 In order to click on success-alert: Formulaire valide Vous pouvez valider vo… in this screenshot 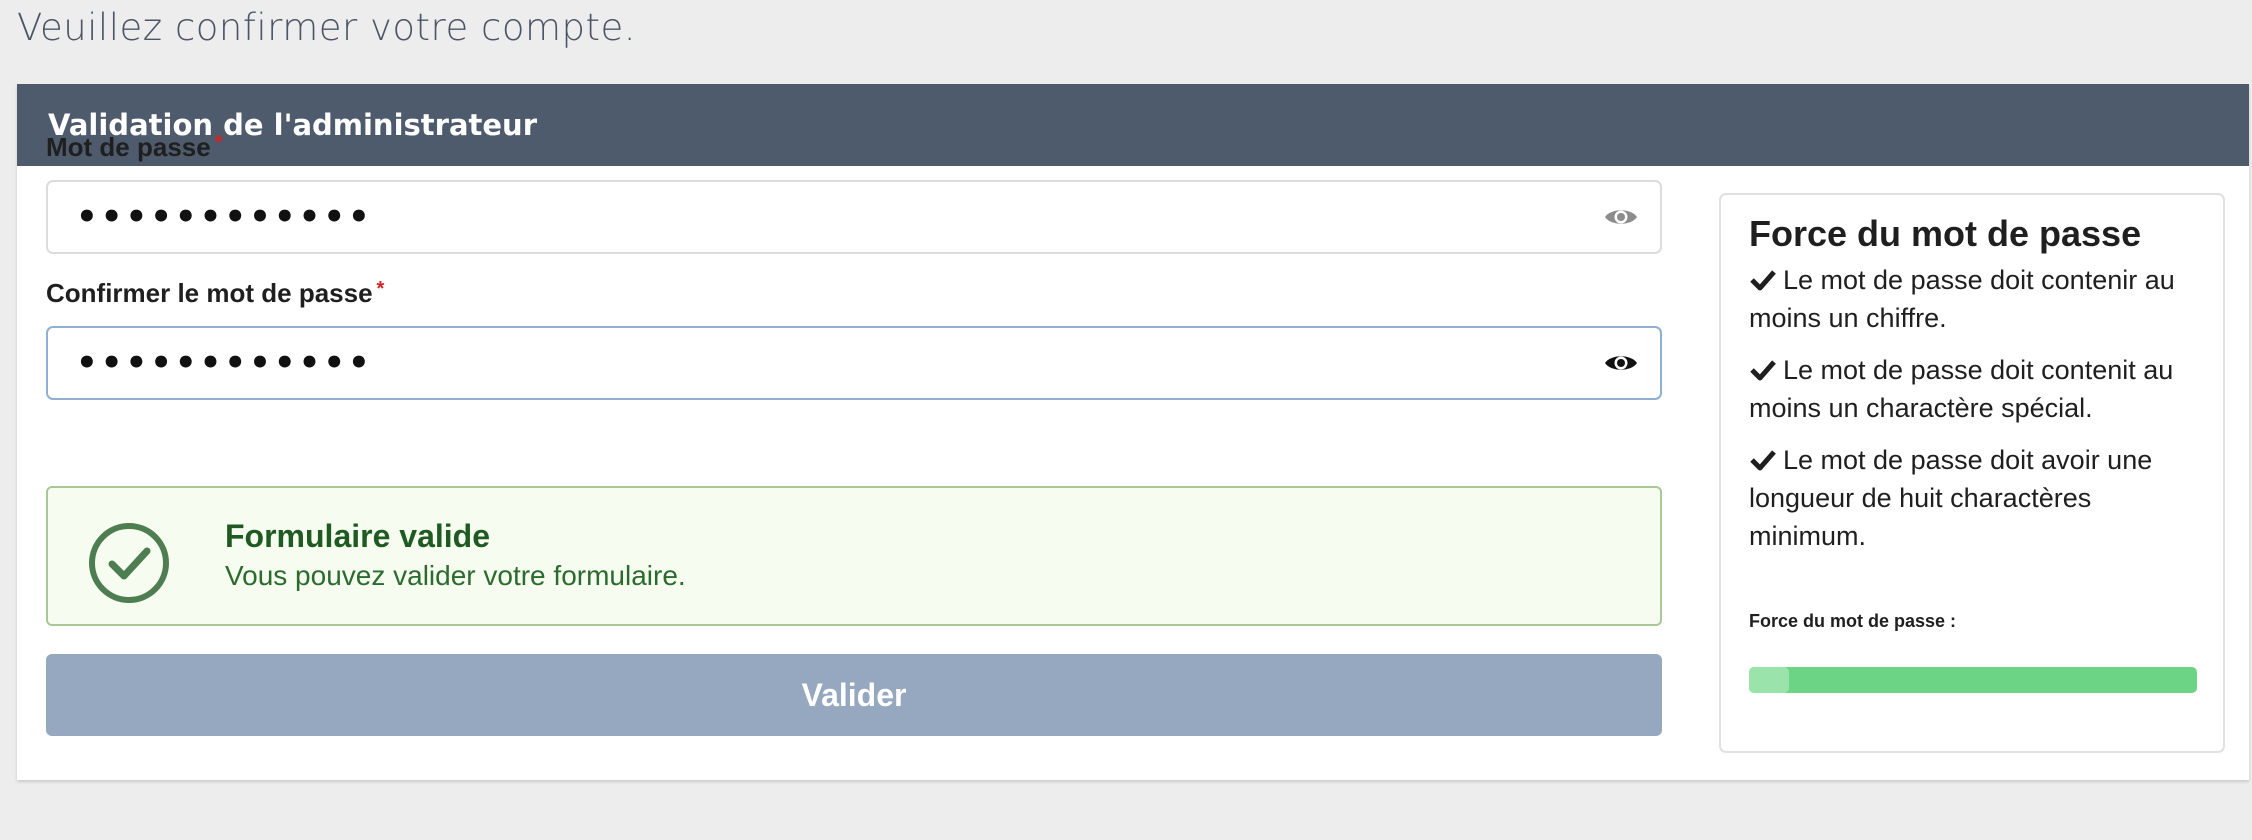, I will do `click(854, 556)`.